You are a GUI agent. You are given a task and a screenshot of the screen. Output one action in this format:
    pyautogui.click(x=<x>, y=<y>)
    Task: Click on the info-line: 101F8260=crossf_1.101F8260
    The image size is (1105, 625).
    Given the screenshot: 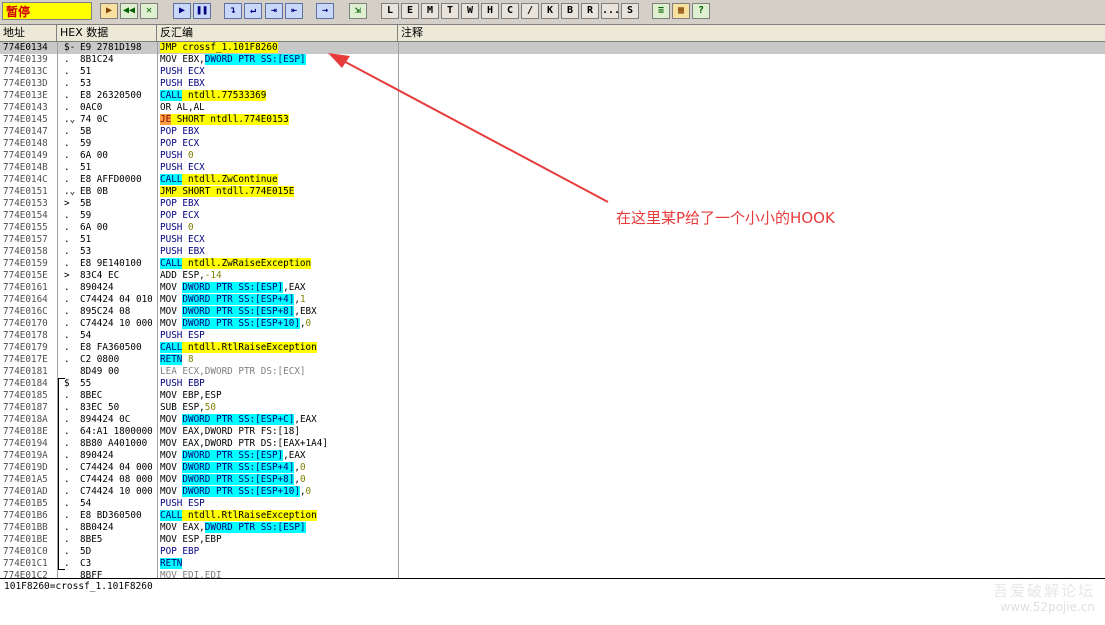 What is the action you would take?
    pyautogui.click(x=78, y=586)
    